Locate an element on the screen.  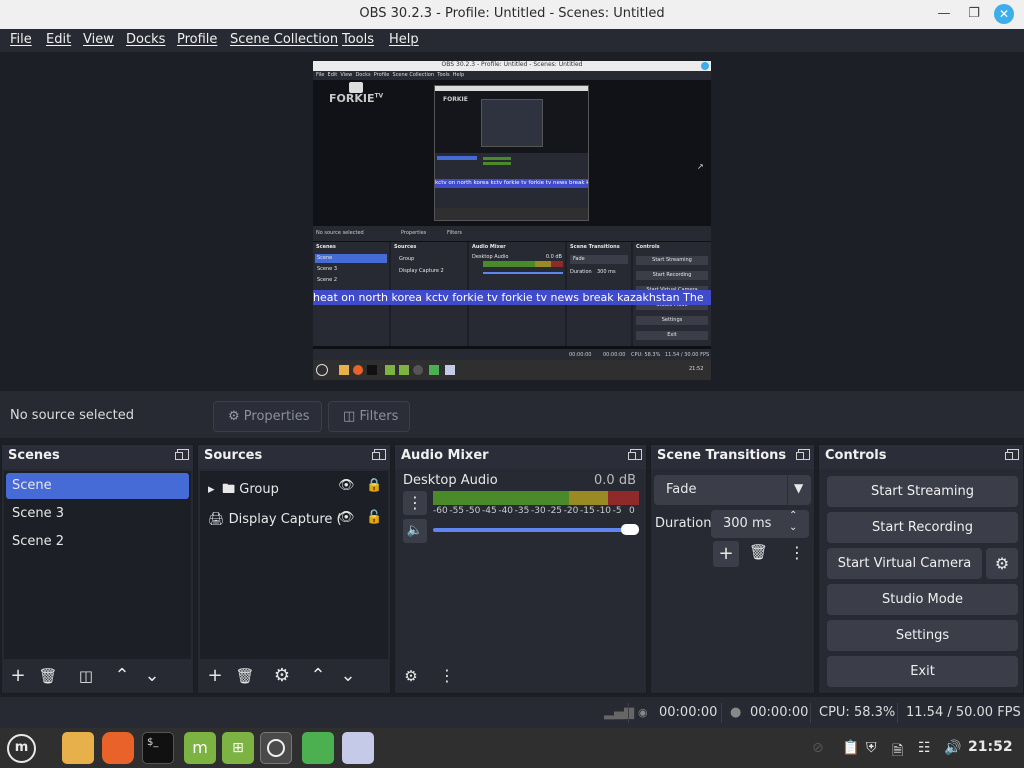
menu-view: View is located at coordinates (98, 39).